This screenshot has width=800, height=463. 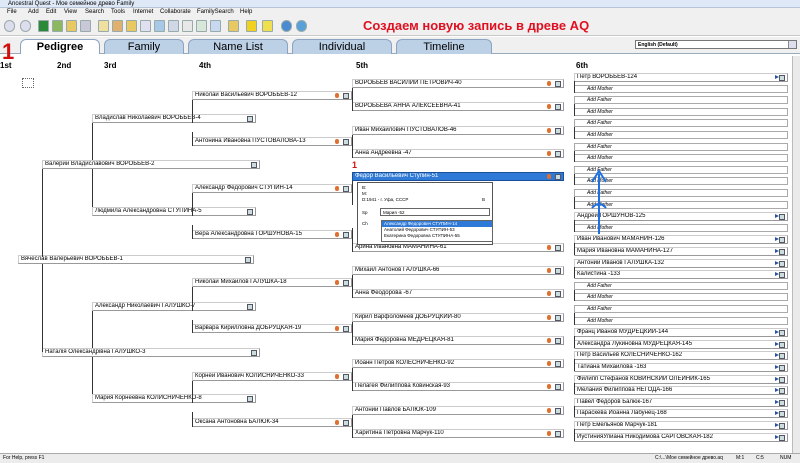 What do you see at coordinates (458, 386) in the screenshot?
I see `person-box-gen5: Пелагея Филиппова Ковинская-93` at bounding box center [458, 386].